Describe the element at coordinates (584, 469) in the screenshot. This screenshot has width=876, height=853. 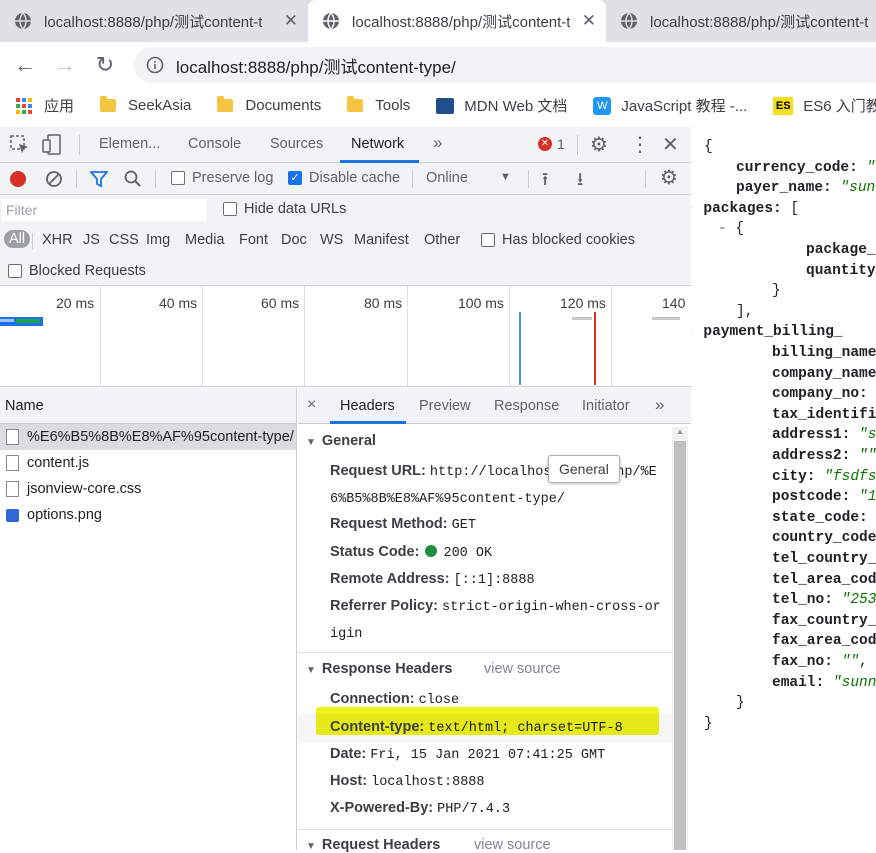
I see `tooltip: General` at that location.